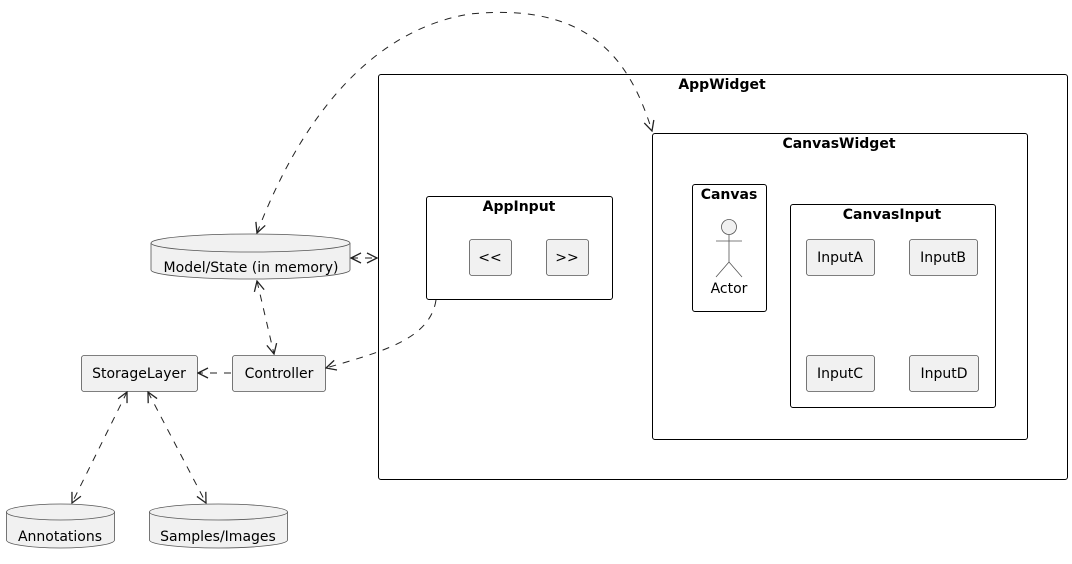  Describe the element at coordinates (265, 317) in the screenshot. I see `edge-model-controller` at that location.